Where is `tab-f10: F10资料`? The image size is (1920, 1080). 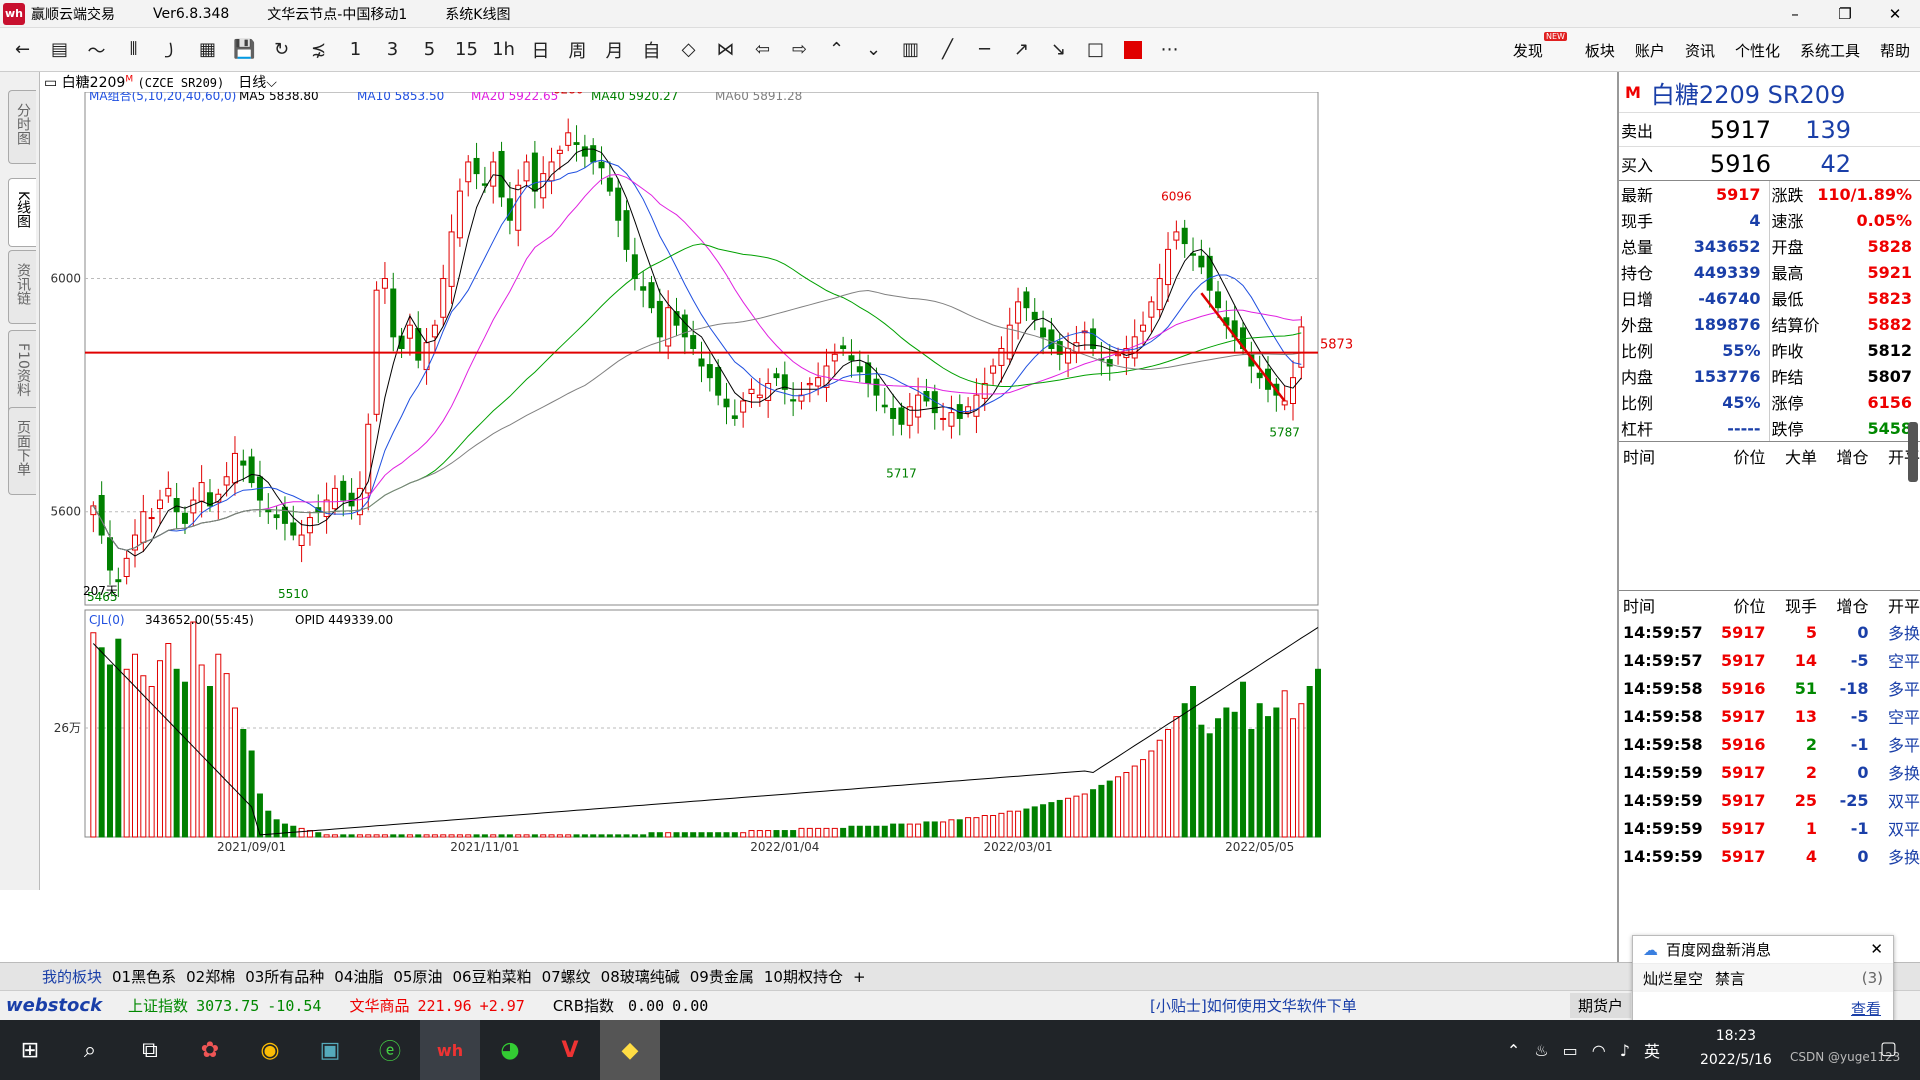 tab-f10: F10资料 is located at coordinates (22, 373).